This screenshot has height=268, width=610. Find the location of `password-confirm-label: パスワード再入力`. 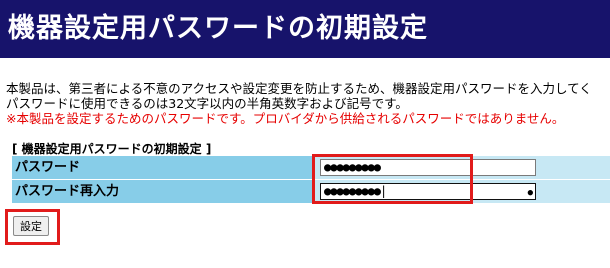

password-confirm-label: パスワード再入力 is located at coordinates (162, 191).